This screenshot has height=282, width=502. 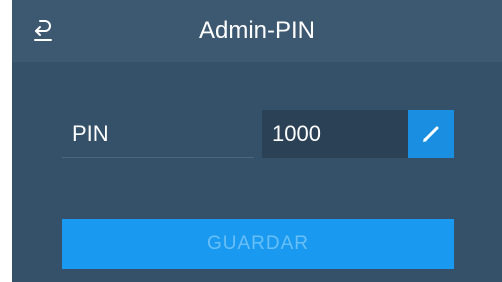 I want to click on pin-label: PIN, so click(x=158, y=134).